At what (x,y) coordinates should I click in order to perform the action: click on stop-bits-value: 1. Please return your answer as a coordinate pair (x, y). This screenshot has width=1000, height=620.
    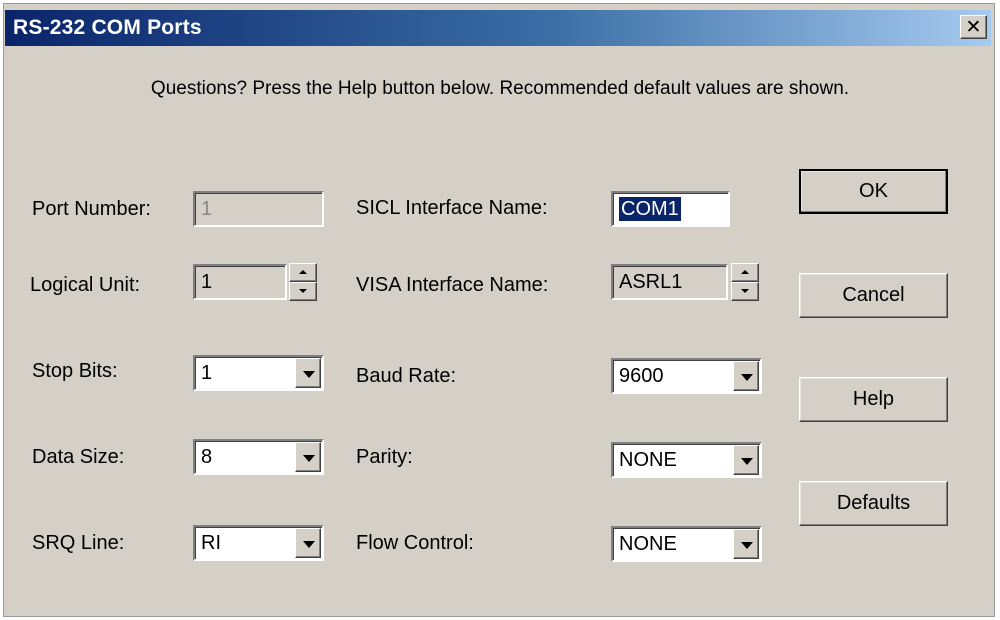
    Looking at the image, I should click on (207, 373).